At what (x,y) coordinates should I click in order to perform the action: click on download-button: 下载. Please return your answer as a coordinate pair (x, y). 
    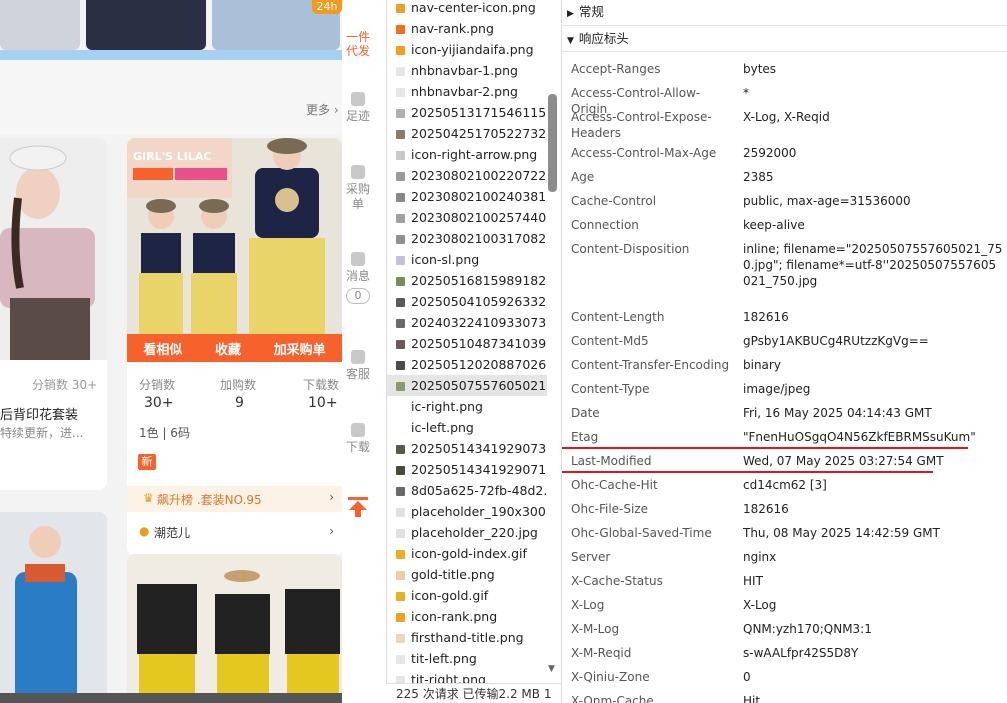
    Looking at the image, I should click on (358, 439).